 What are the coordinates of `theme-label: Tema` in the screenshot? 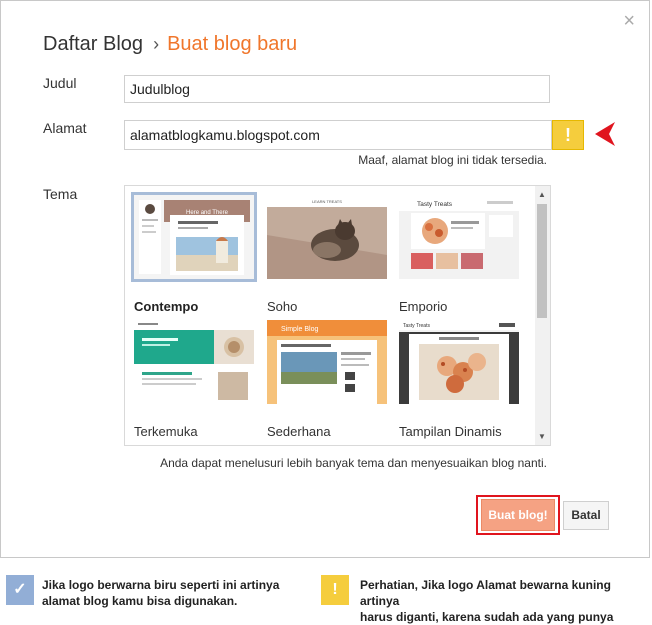 It's located at (60, 194).